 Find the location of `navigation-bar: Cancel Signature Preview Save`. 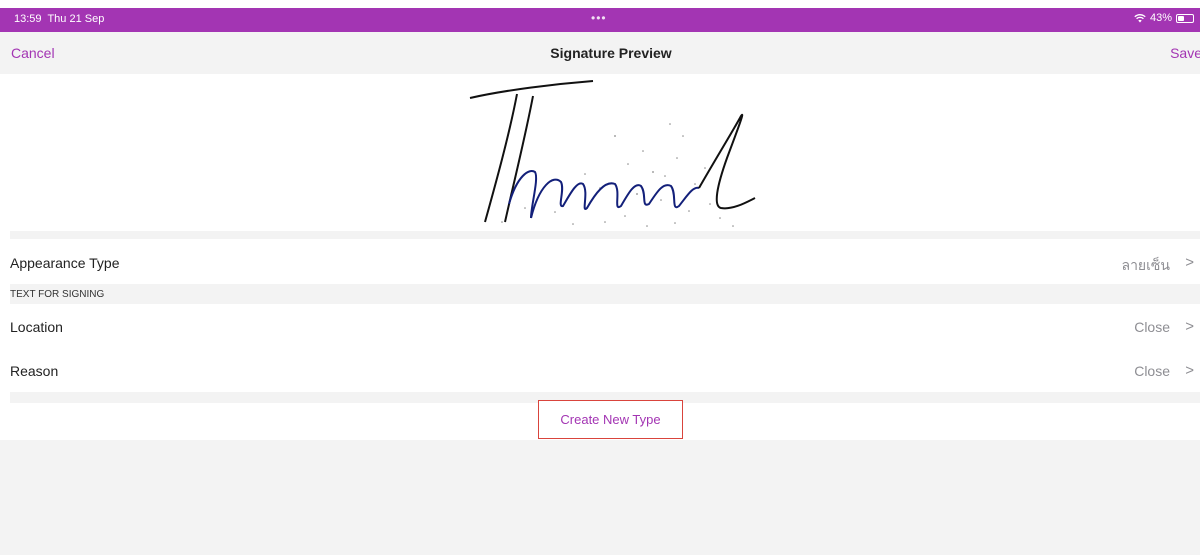

navigation-bar: Cancel Signature Preview Save is located at coordinates (600, 53).